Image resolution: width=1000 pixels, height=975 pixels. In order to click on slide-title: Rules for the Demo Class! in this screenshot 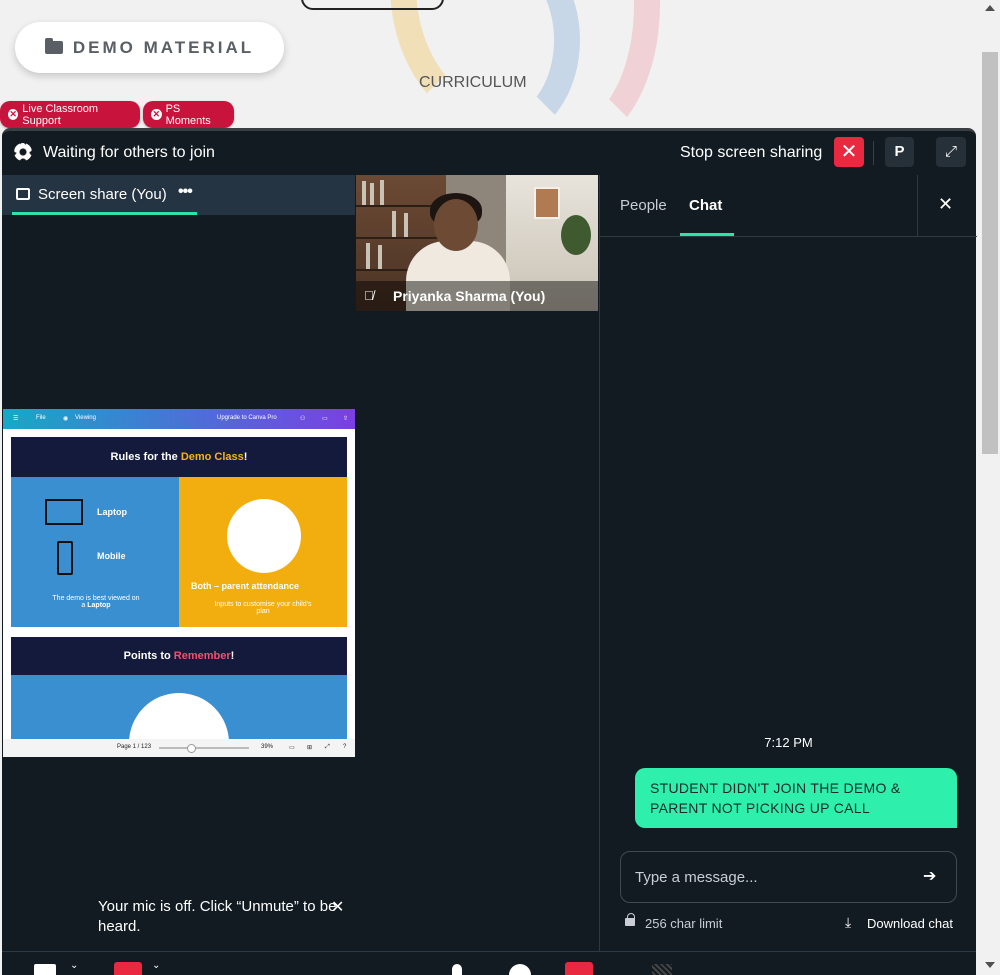, I will do `click(179, 457)`.